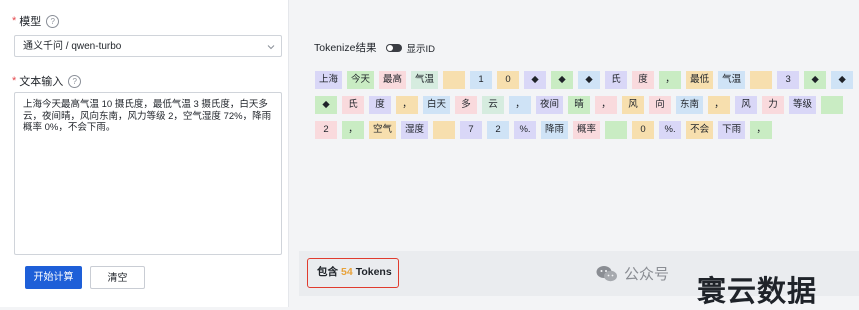 The height and width of the screenshot is (310, 859). What do you see at coordinates (700, 130) in the screenshot?
I see `token-chip: 不会` at bounding box center [700, 130].